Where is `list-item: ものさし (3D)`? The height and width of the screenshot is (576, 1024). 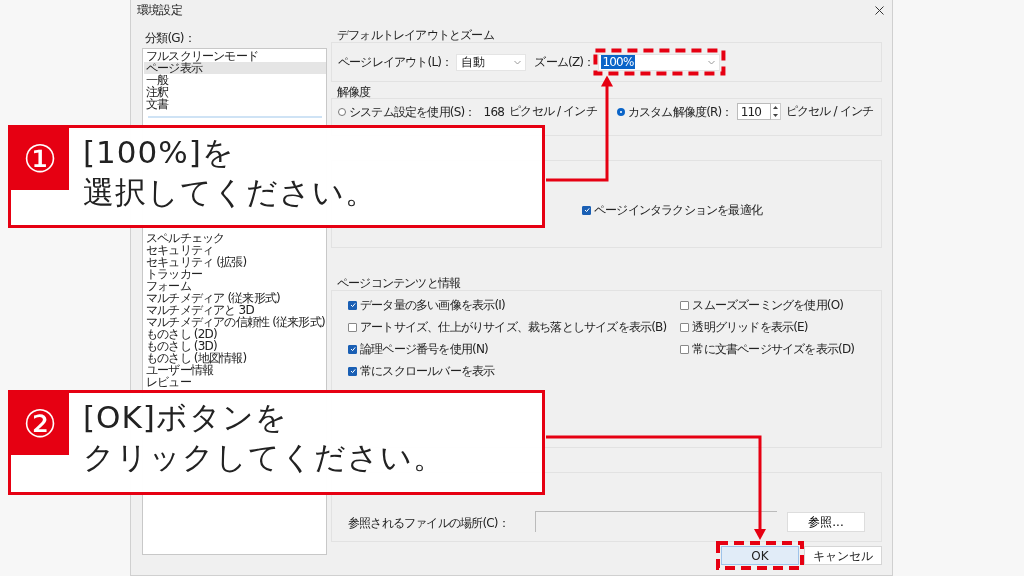
list-item: ものさし (3D) is located at coordinates (235, 346).